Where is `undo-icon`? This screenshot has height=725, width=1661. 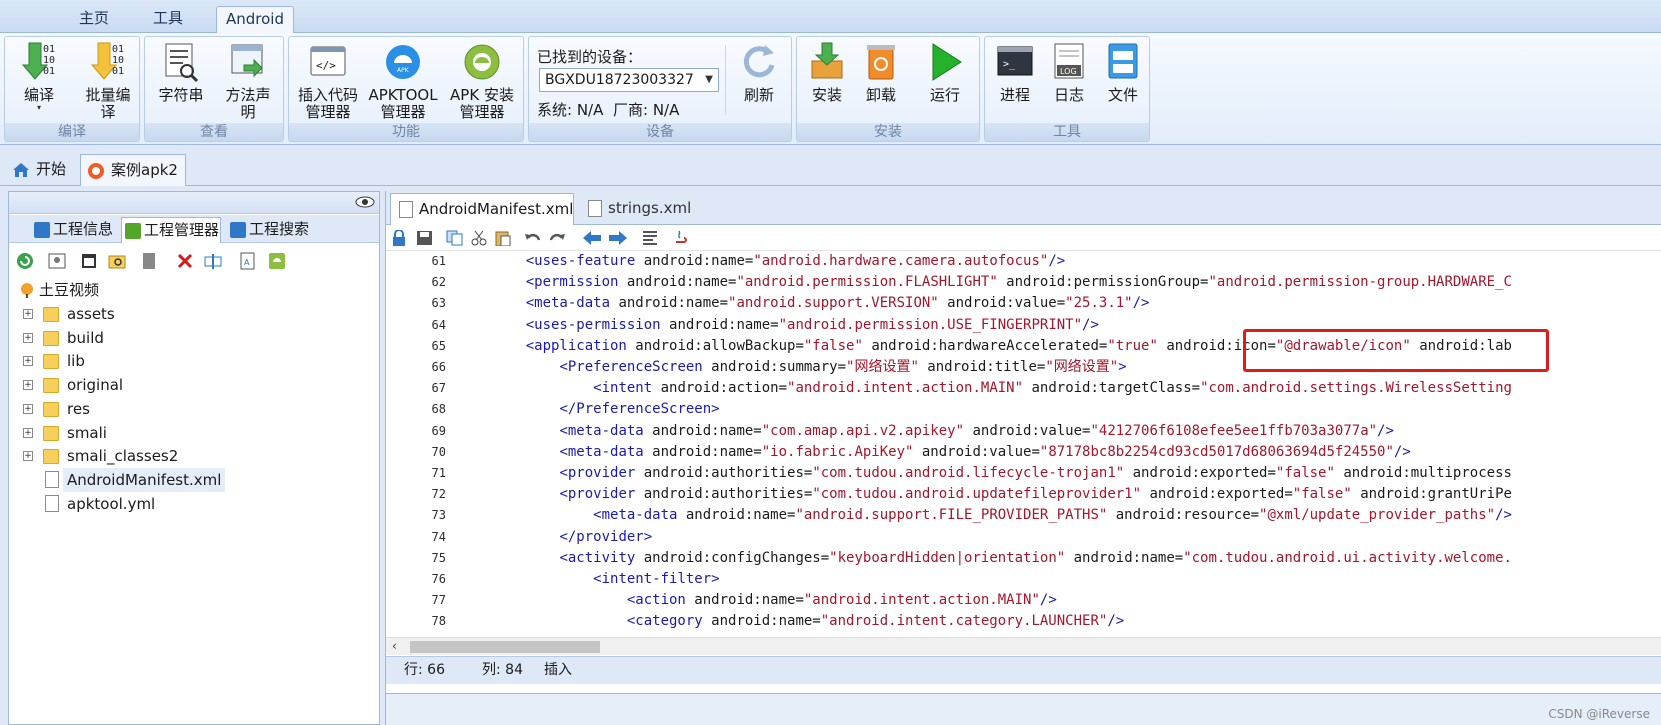 undo-icon is located at coordinates (533, 238).